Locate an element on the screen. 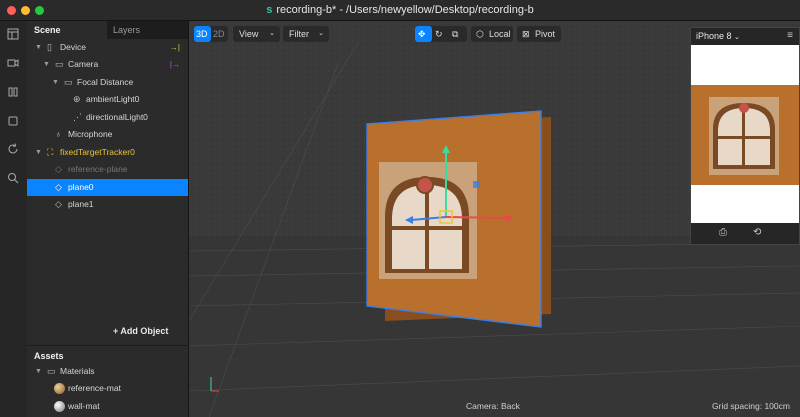 Image resolution: width=800 pixels, height=417 pixels. cube-icon: ⬡ is located at coordinates (480, 34).